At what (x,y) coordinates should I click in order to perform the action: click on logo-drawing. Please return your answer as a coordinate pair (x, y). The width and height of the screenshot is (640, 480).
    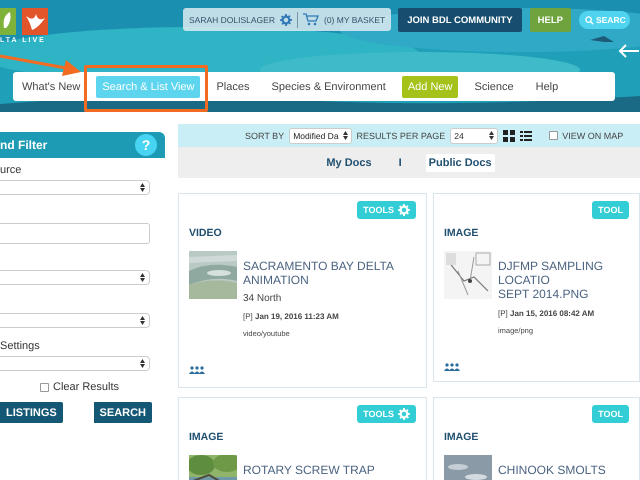
    Looking at the image, I should click on (24, 21).